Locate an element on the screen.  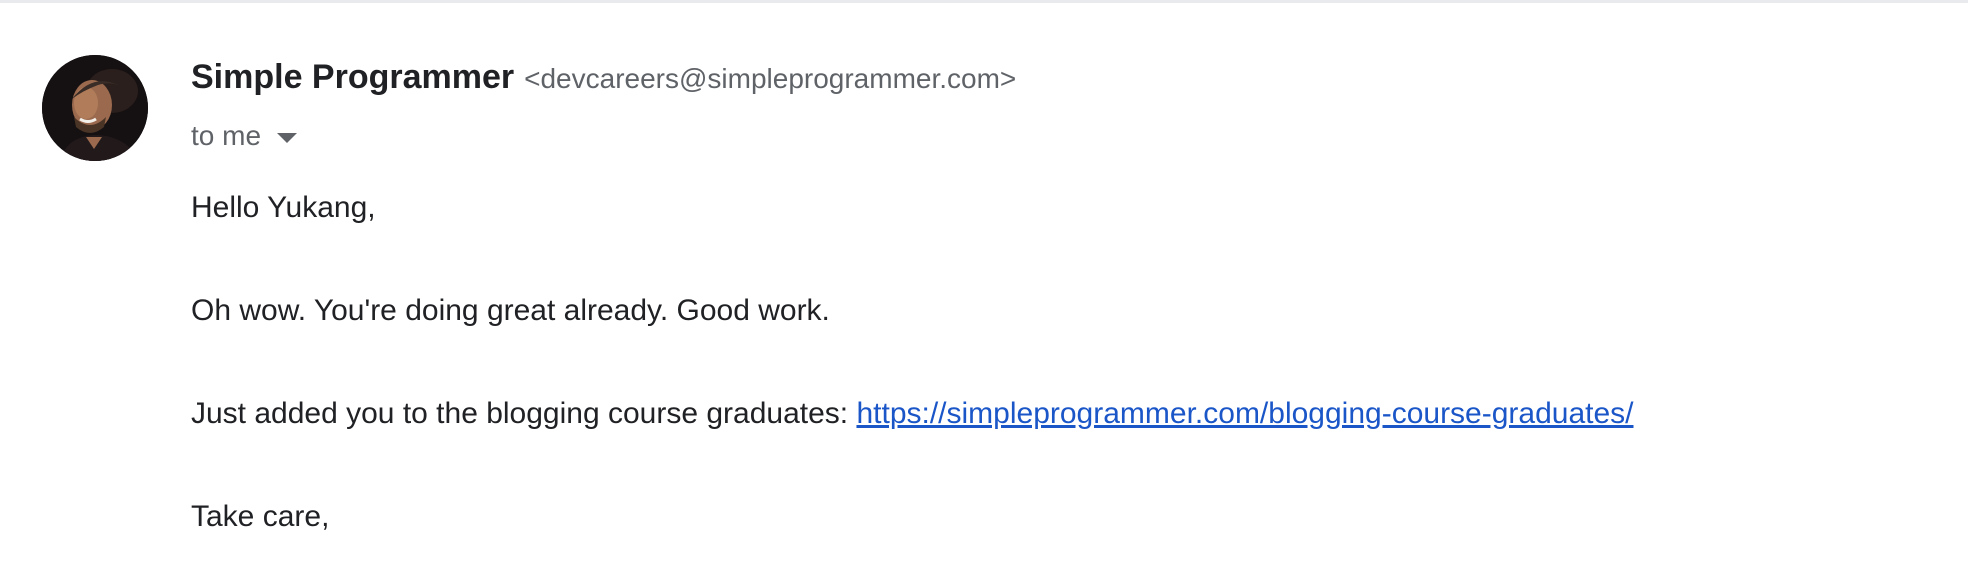
message-closing: Take care, is located at coordinates (260, 516).